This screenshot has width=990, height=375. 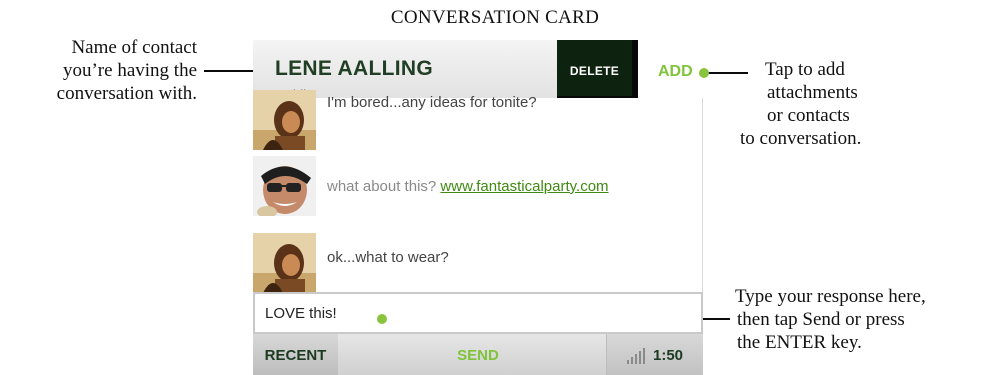 I want to click on message-text: I'm bored...any ideas for tonite?, so click(x=432, y=102).